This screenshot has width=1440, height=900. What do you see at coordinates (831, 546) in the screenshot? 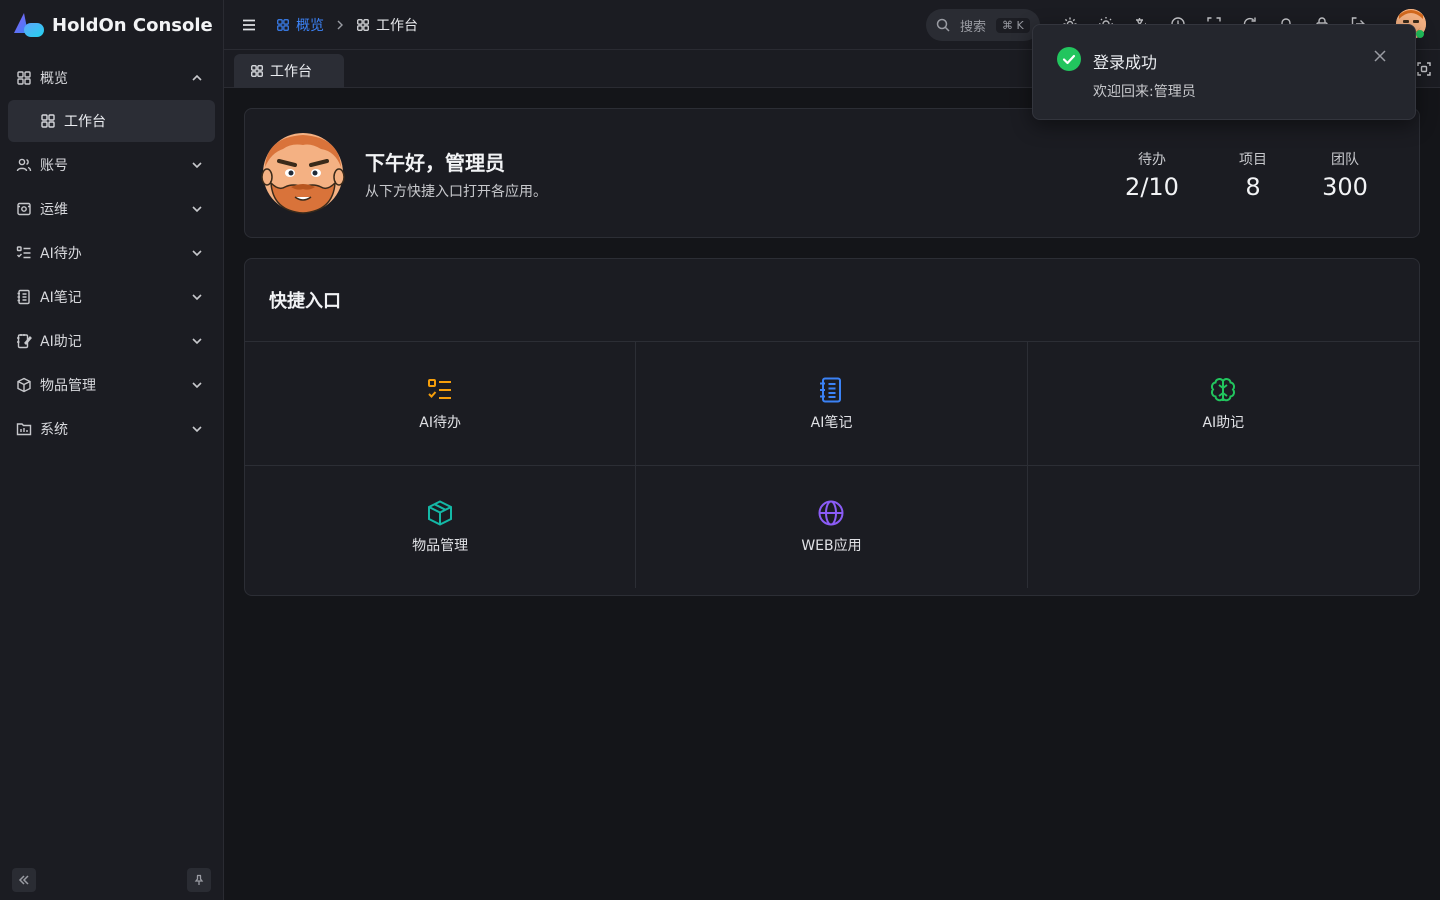
I see `quick-entry-label: WEB应用` at bounding box center [831, 546].